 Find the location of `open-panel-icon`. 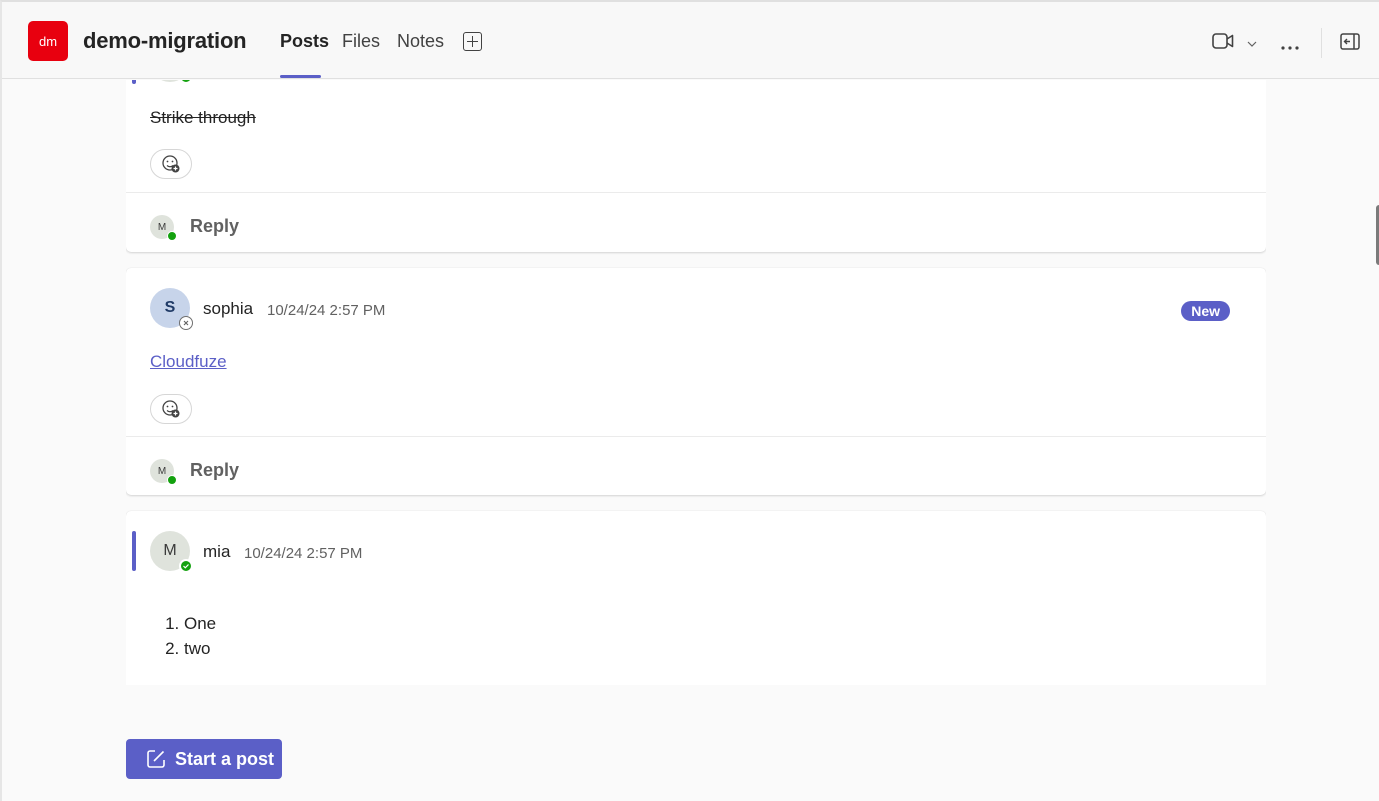

open-panel-icon is located at coordinates (1350, 44).